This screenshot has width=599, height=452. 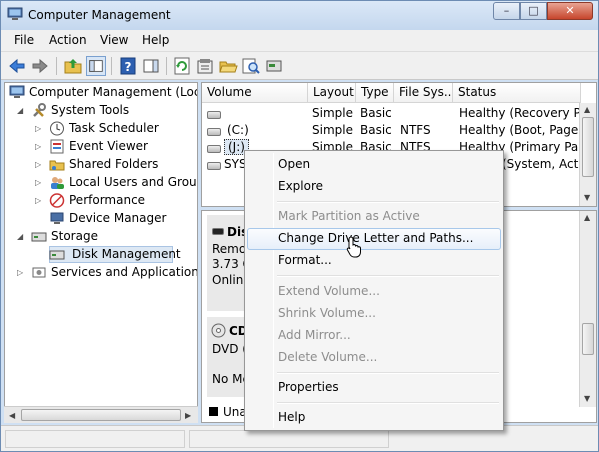 What do you see at coordinates (57, 255) in the screenshot?
I see `disk-management-icon` at bounding box center [57, 255].